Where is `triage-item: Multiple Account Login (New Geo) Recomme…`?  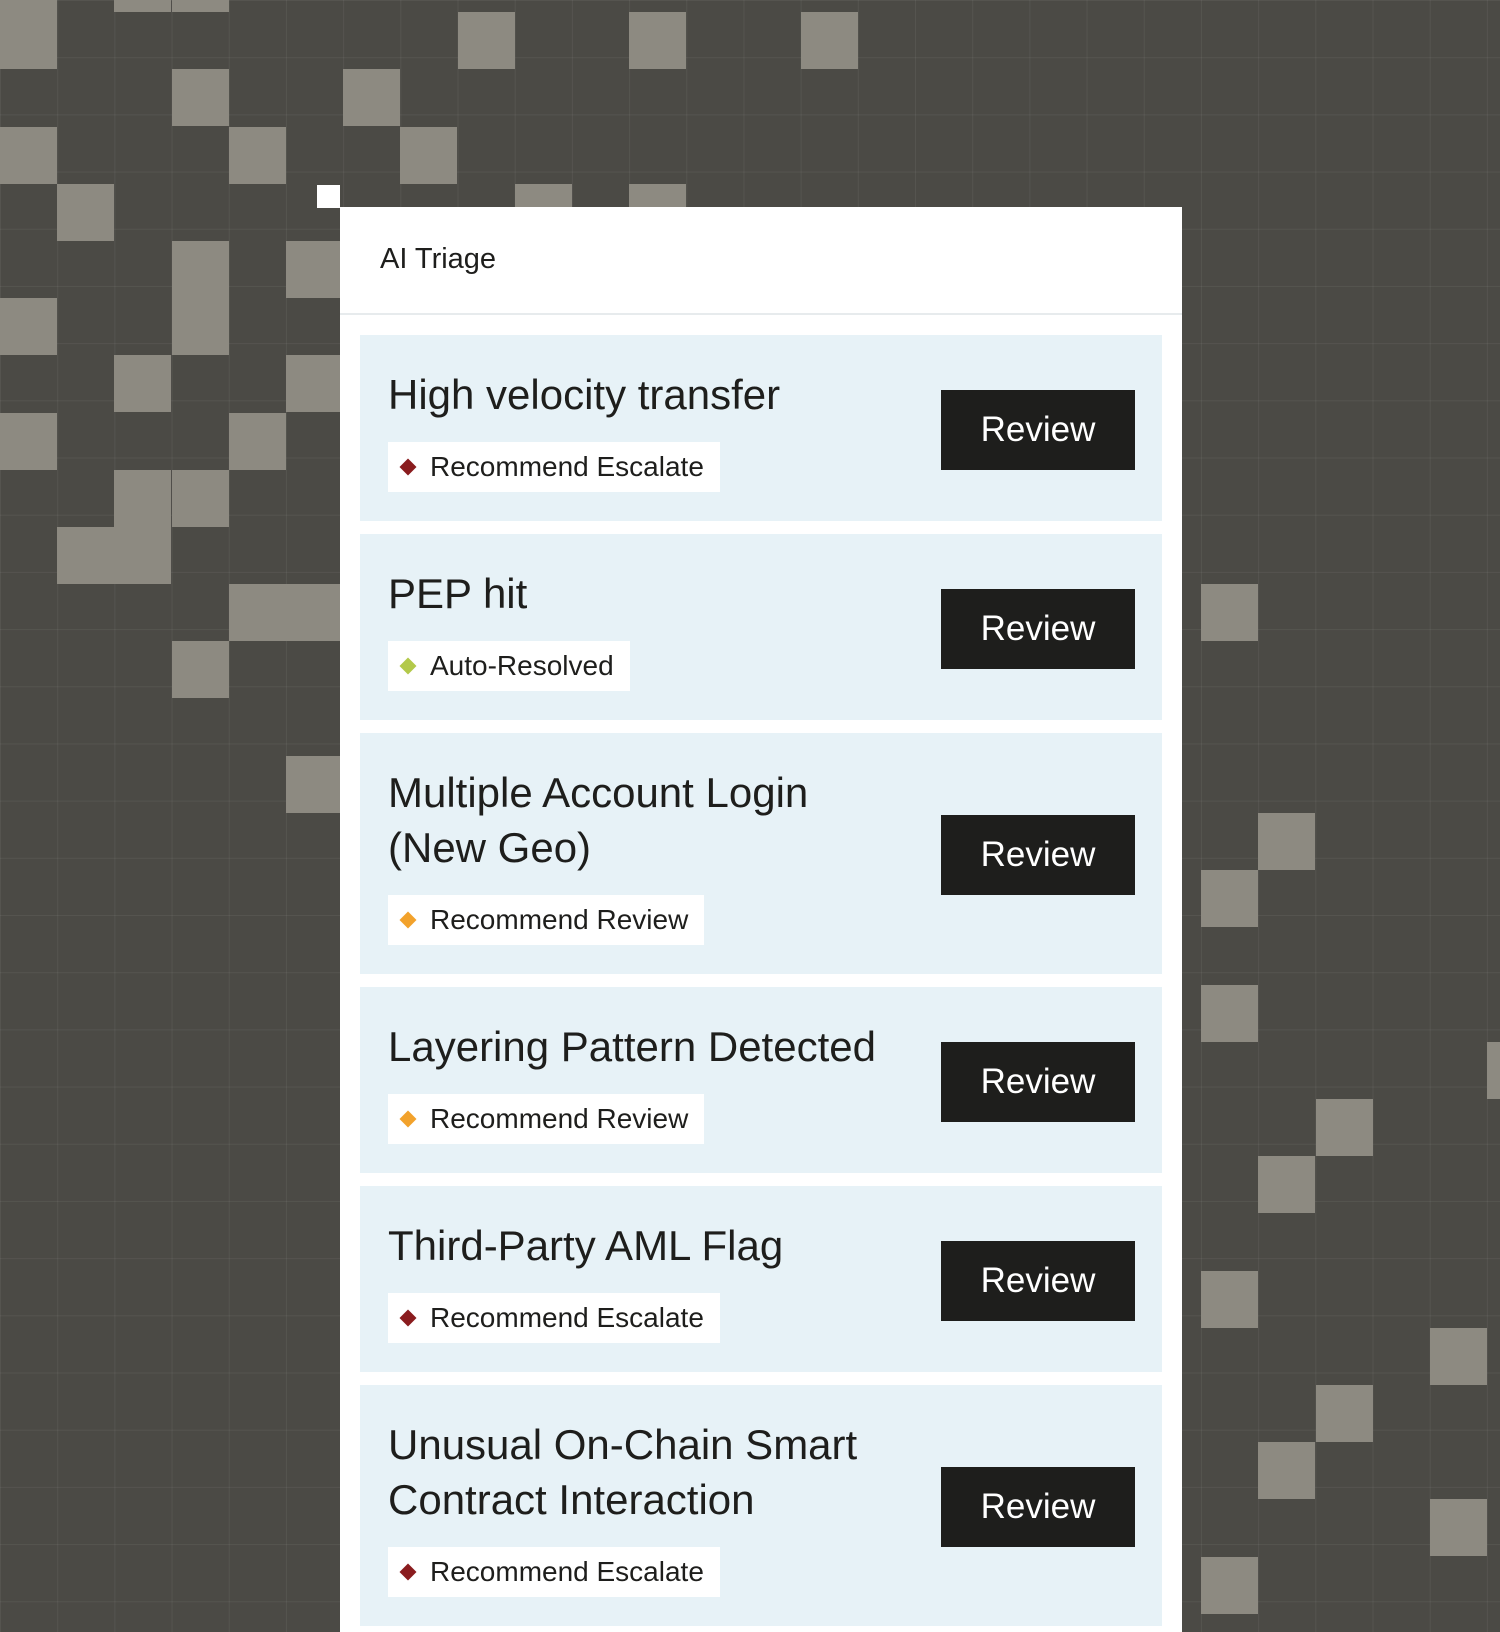 triage-item: Multiple Account Login (New Geo) Recomme… is located at coordinates (761, 853).